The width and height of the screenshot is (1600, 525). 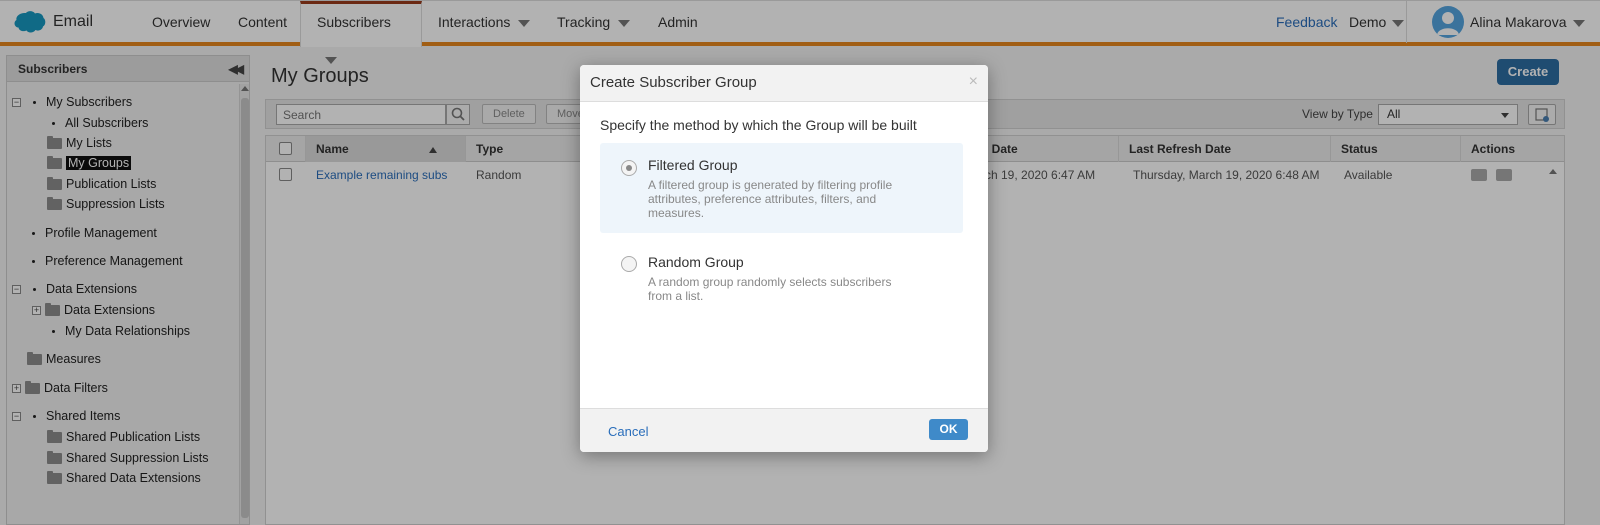 What do you see at coordinates (629, 264) in the screenshot?
I see `radio-random-group` at bounding box center [629, 264].